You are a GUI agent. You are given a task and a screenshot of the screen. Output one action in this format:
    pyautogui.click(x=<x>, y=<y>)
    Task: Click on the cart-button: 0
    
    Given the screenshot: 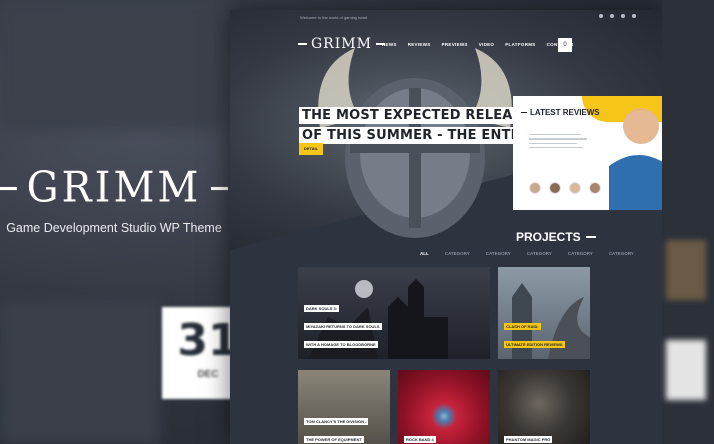 What is the action you would take?
    pyautogui.click(x=565, y=45)
    